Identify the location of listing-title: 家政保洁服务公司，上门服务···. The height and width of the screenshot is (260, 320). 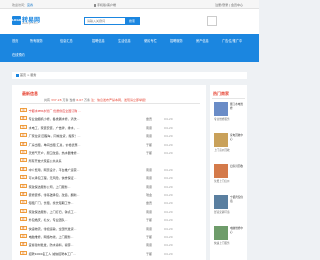
(50, 187).